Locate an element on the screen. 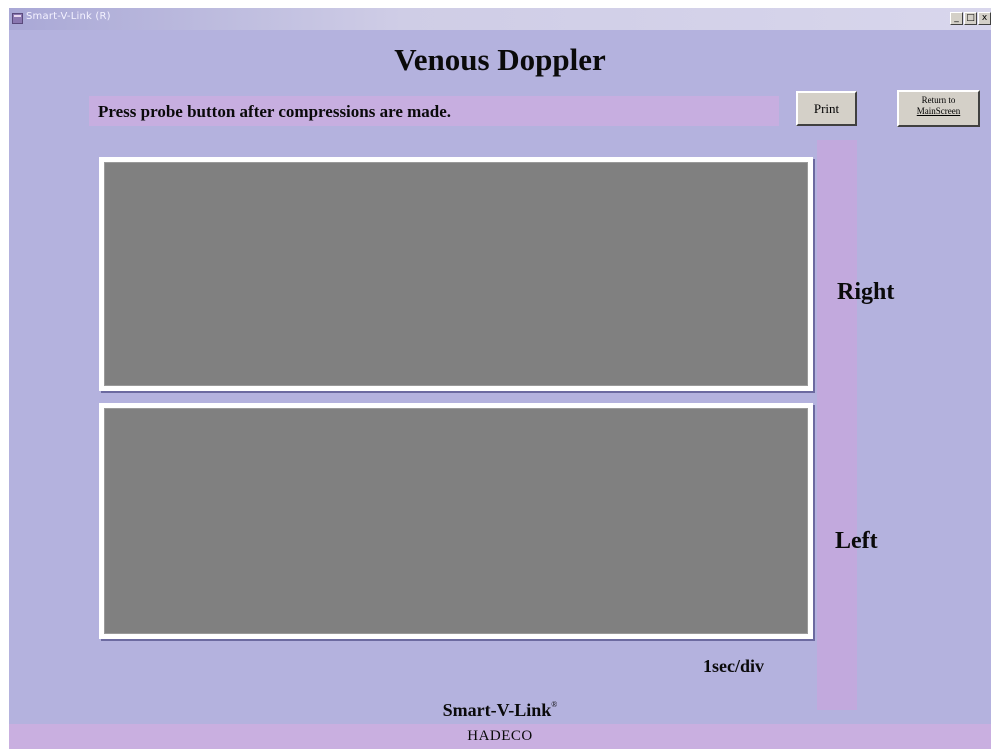 The image size is (994, 751). left-graph-label: Left is located at coordinates (856, 541).